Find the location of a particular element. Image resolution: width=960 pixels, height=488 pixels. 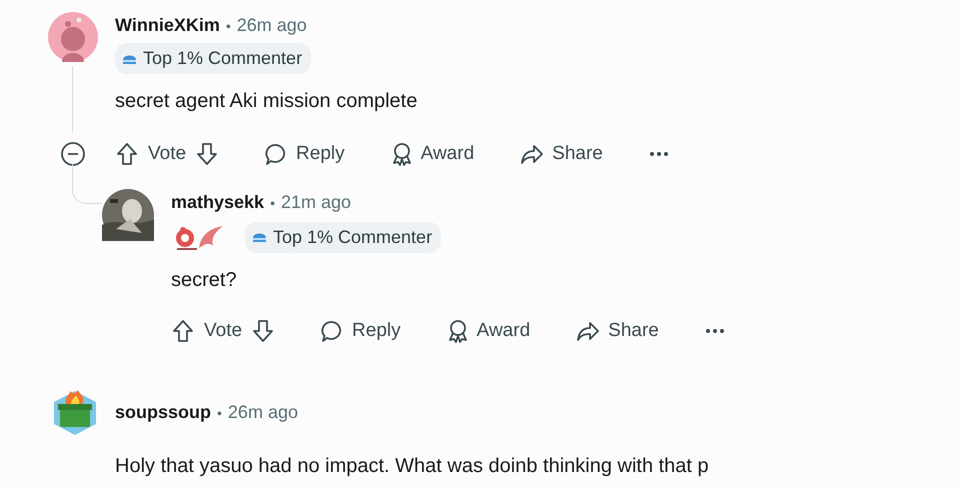

timestamp: 21m ago is located at coordinates (316, 202).